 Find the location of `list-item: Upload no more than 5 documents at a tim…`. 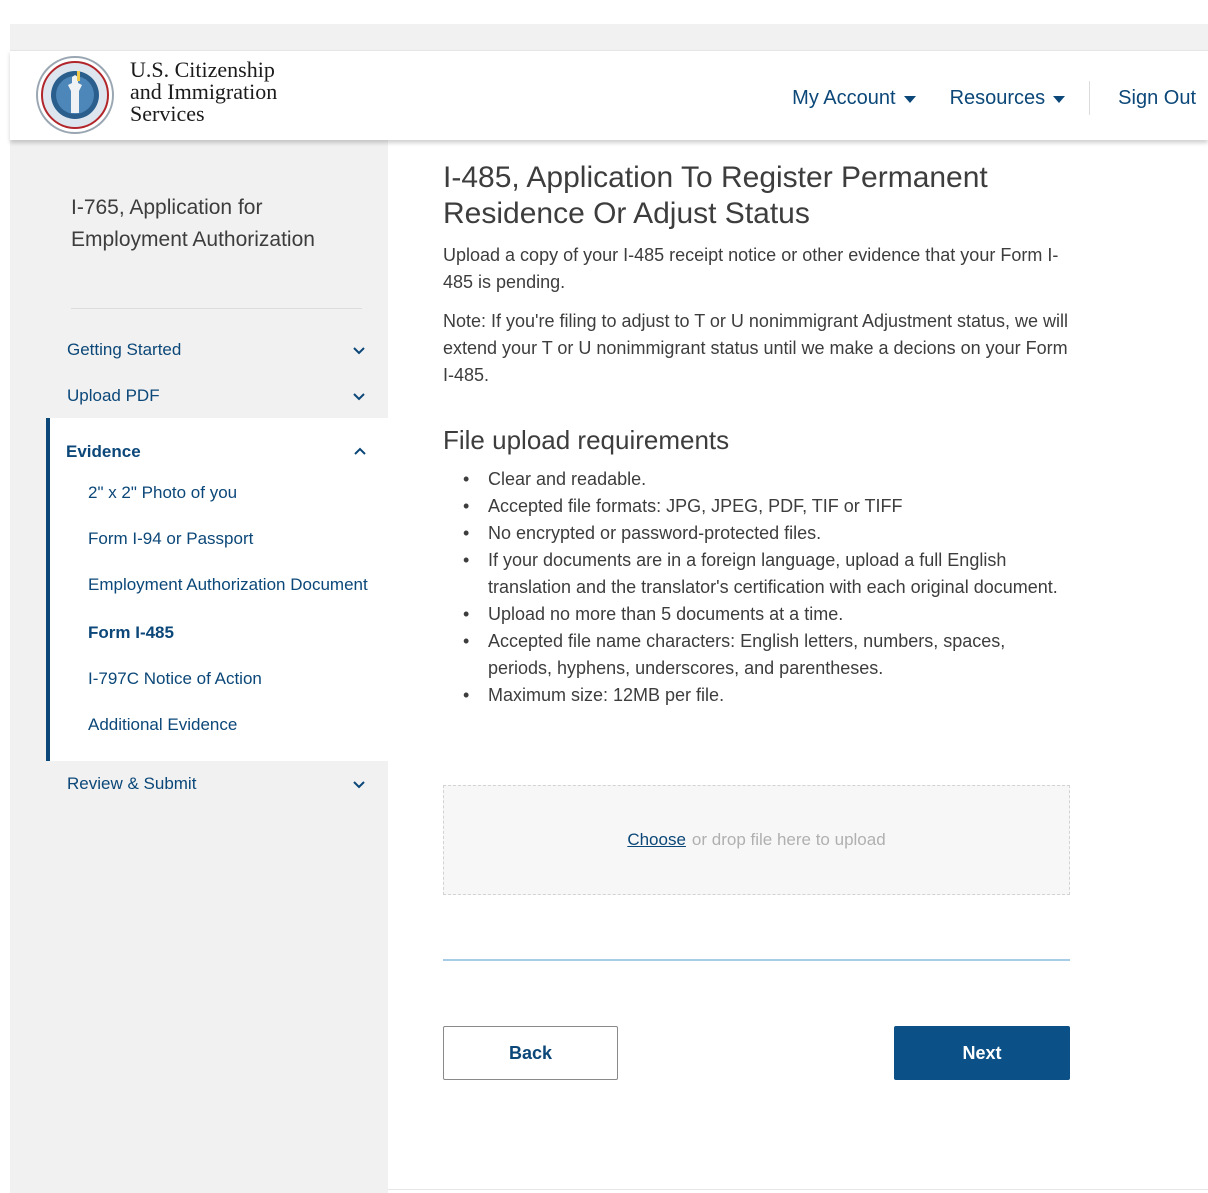

list-item: Upload no more than 5 documents at a tim… is located at coordinates (758, 614).